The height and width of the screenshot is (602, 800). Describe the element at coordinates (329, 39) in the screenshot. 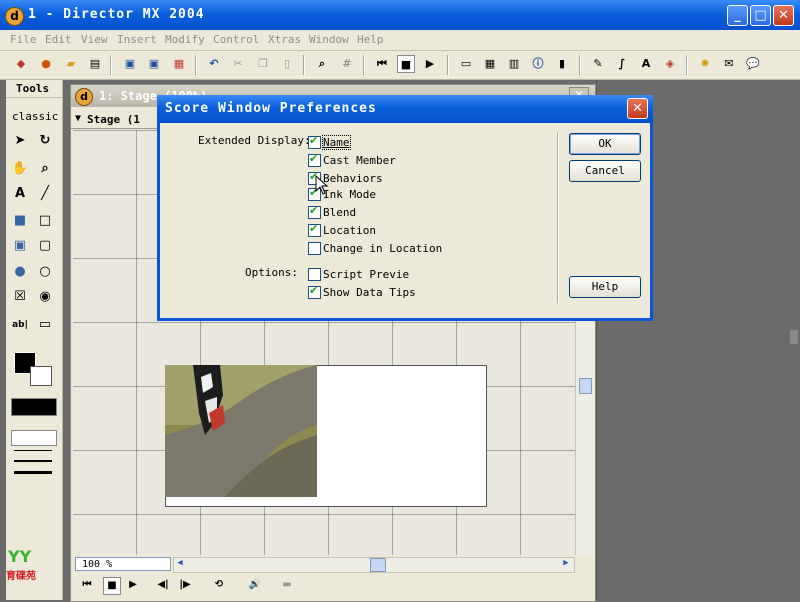

I see `menu-window: Window` at that location.